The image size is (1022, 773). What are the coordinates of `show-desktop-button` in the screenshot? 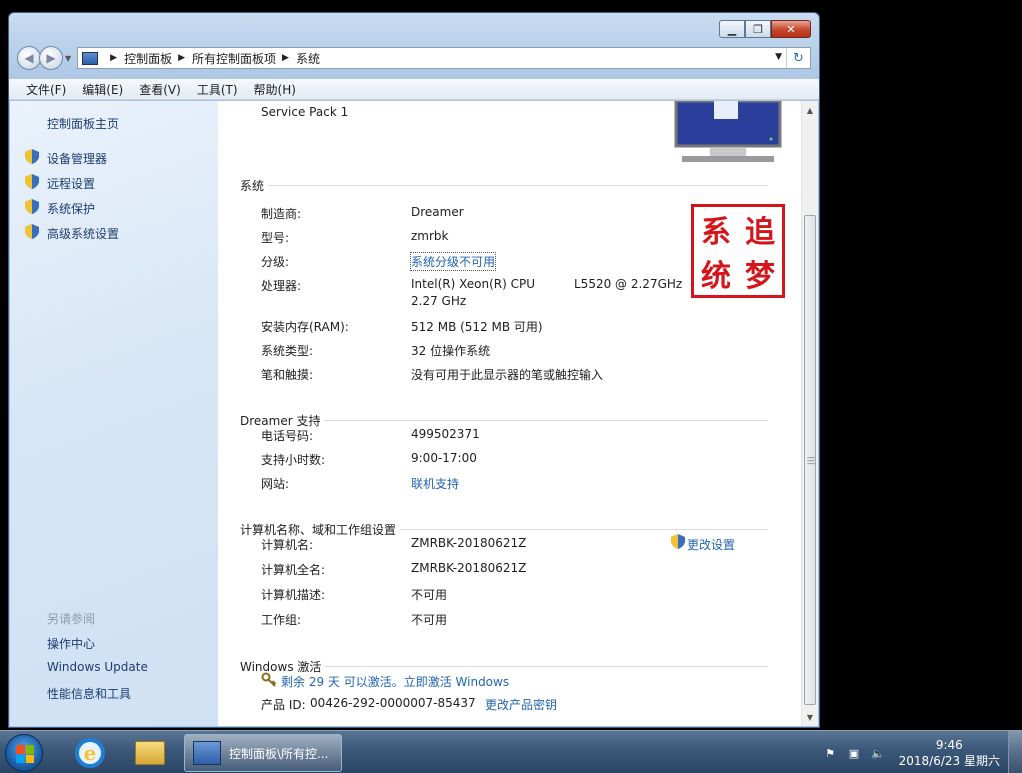 It's located at (1015, 752).